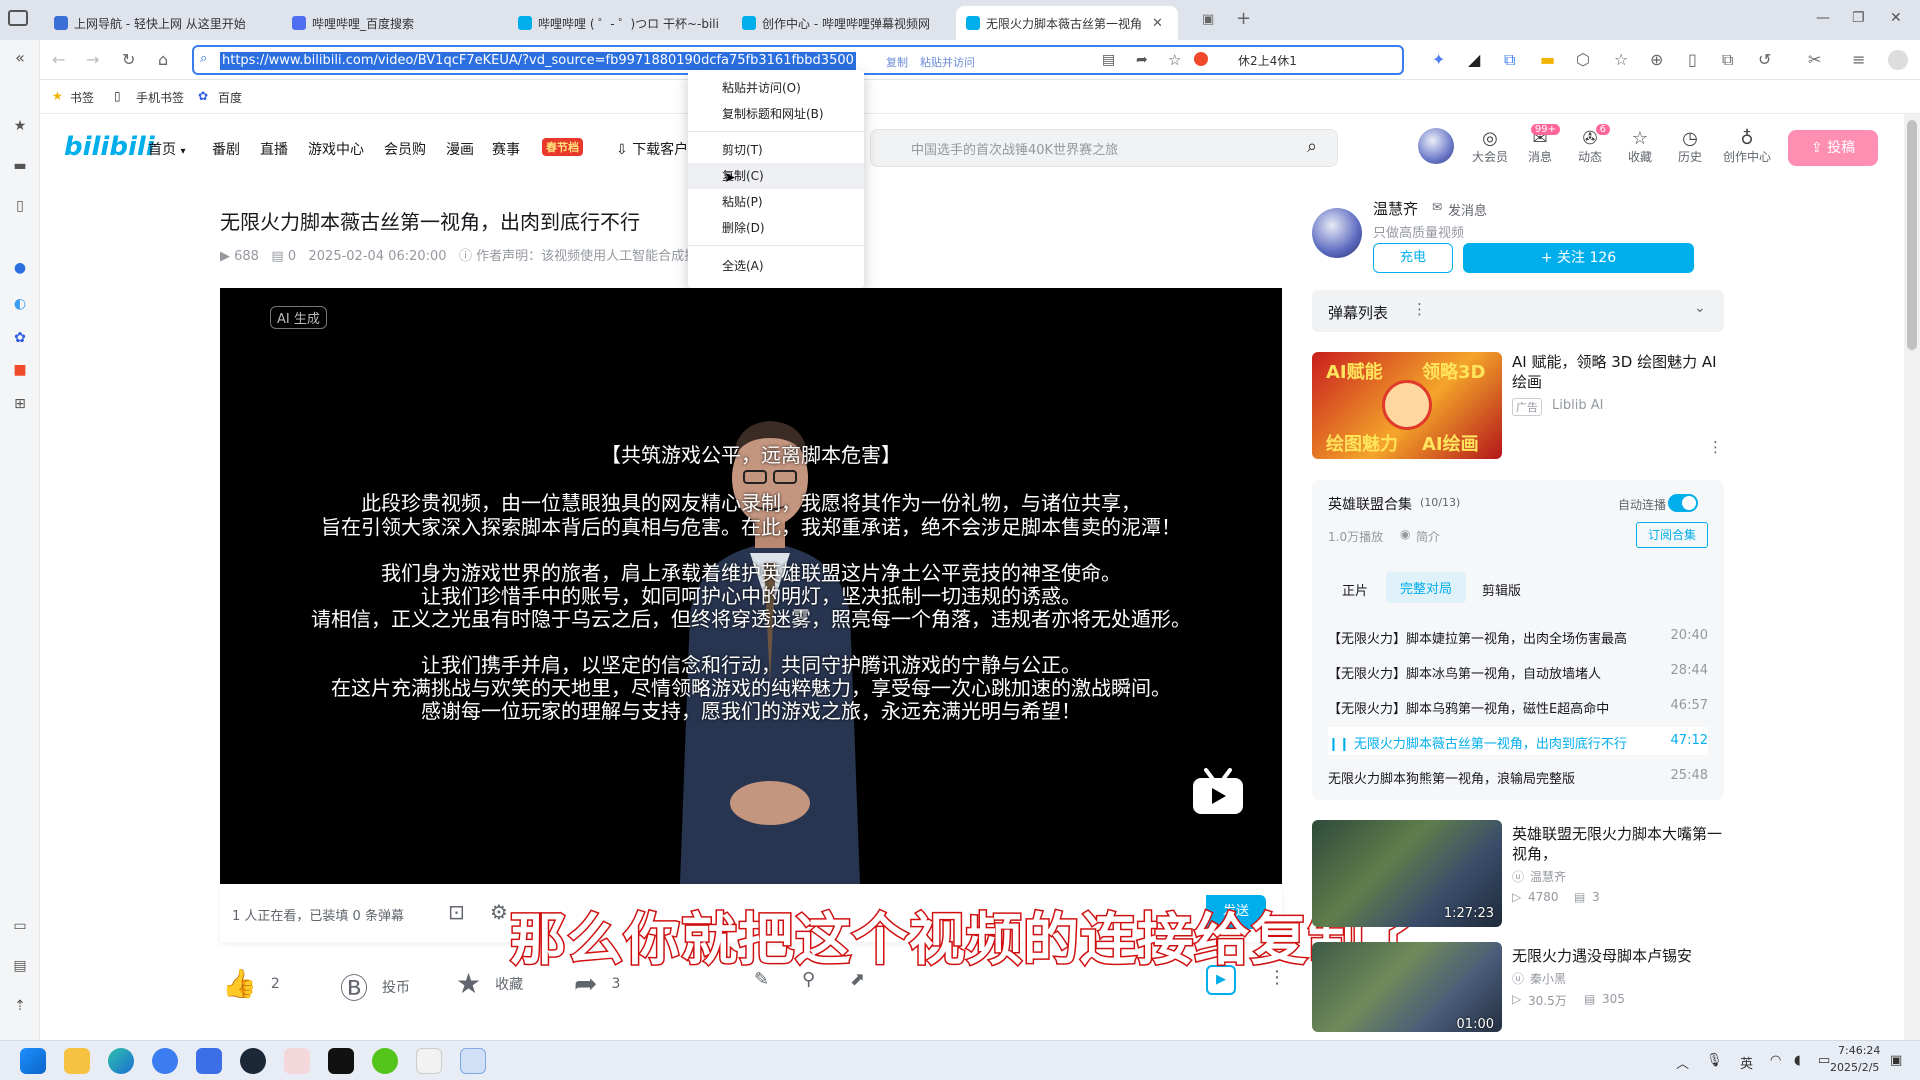  I want to click on menu-copy: 复制(C), so click(776, 176).